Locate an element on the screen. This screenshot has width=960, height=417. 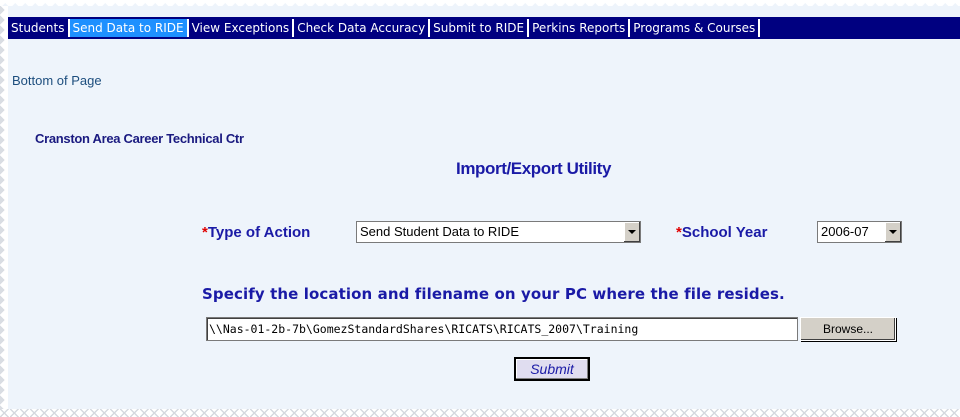
bottom-of-page-link: Bottom of Page is located at coordinates (57, 80).